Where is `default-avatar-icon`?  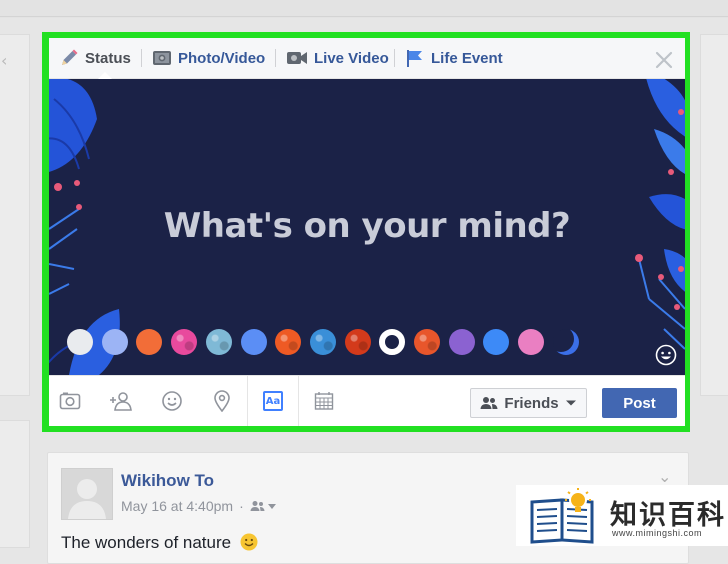 default-avatar-icon is located at coordinates (87, 494).